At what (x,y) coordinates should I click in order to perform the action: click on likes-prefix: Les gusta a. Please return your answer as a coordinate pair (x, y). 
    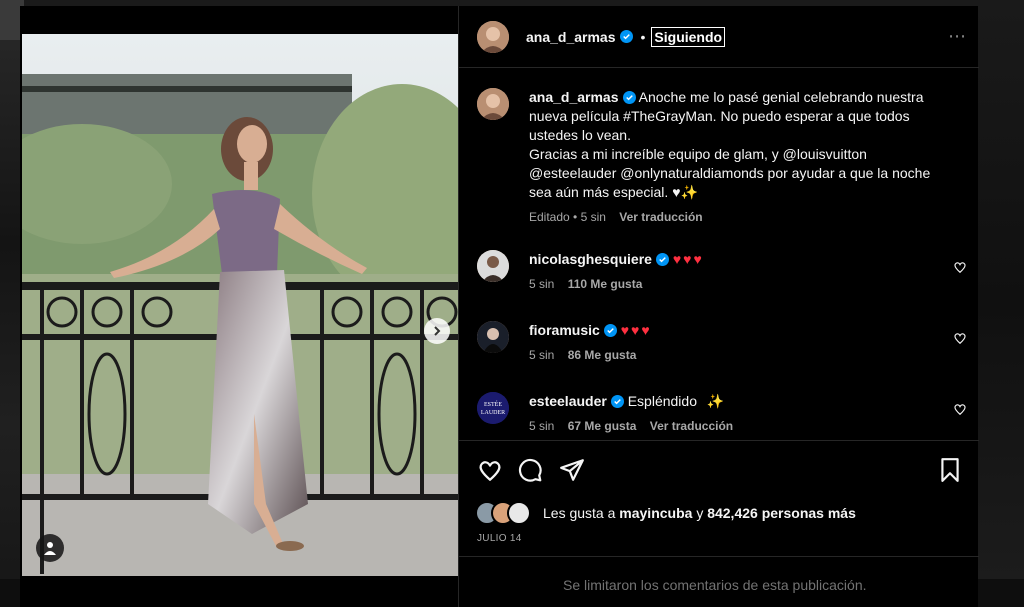
    Looking at the image, I should click on (579, 513).